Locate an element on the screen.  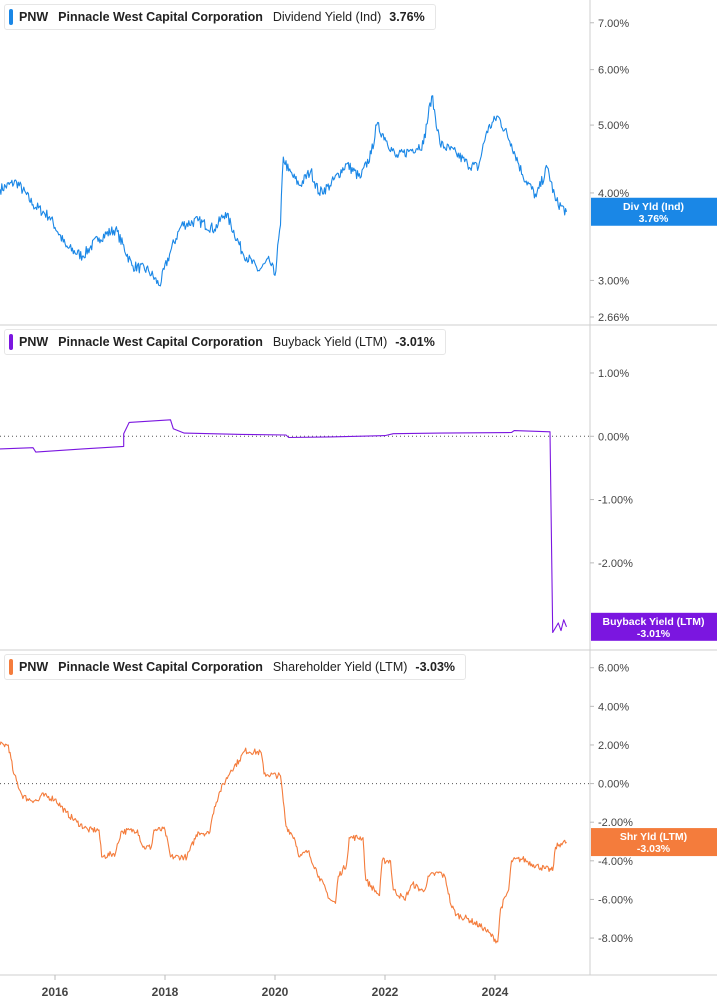
legend-value: -3.01% is located at coordinates (415, 342).